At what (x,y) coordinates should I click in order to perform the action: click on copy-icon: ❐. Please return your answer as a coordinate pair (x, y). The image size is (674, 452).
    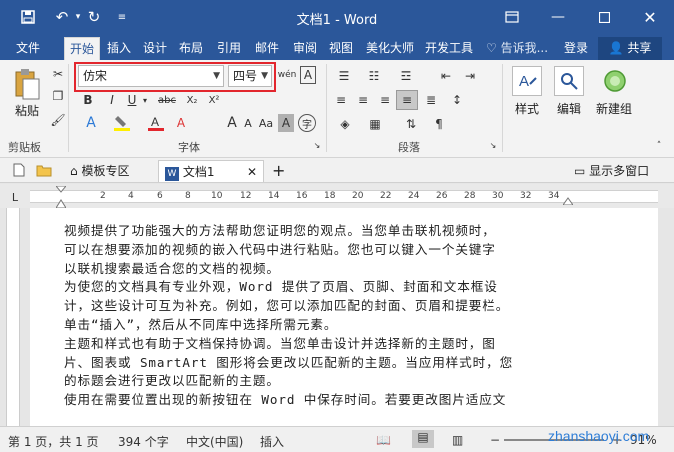
    Looking at the image, I should click on (58, 96).